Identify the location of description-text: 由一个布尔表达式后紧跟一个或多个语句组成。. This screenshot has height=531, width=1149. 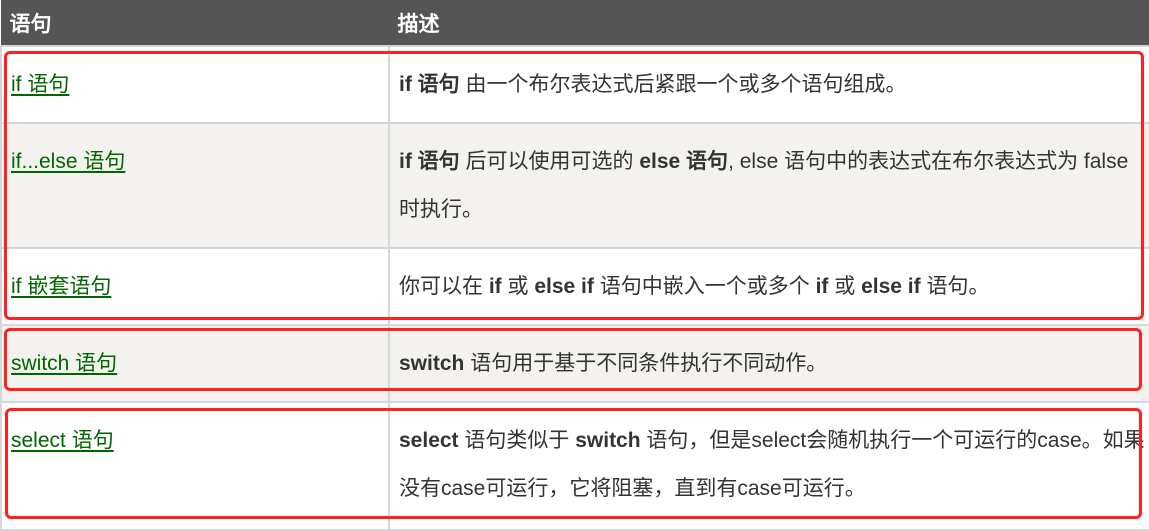
(683, 84).